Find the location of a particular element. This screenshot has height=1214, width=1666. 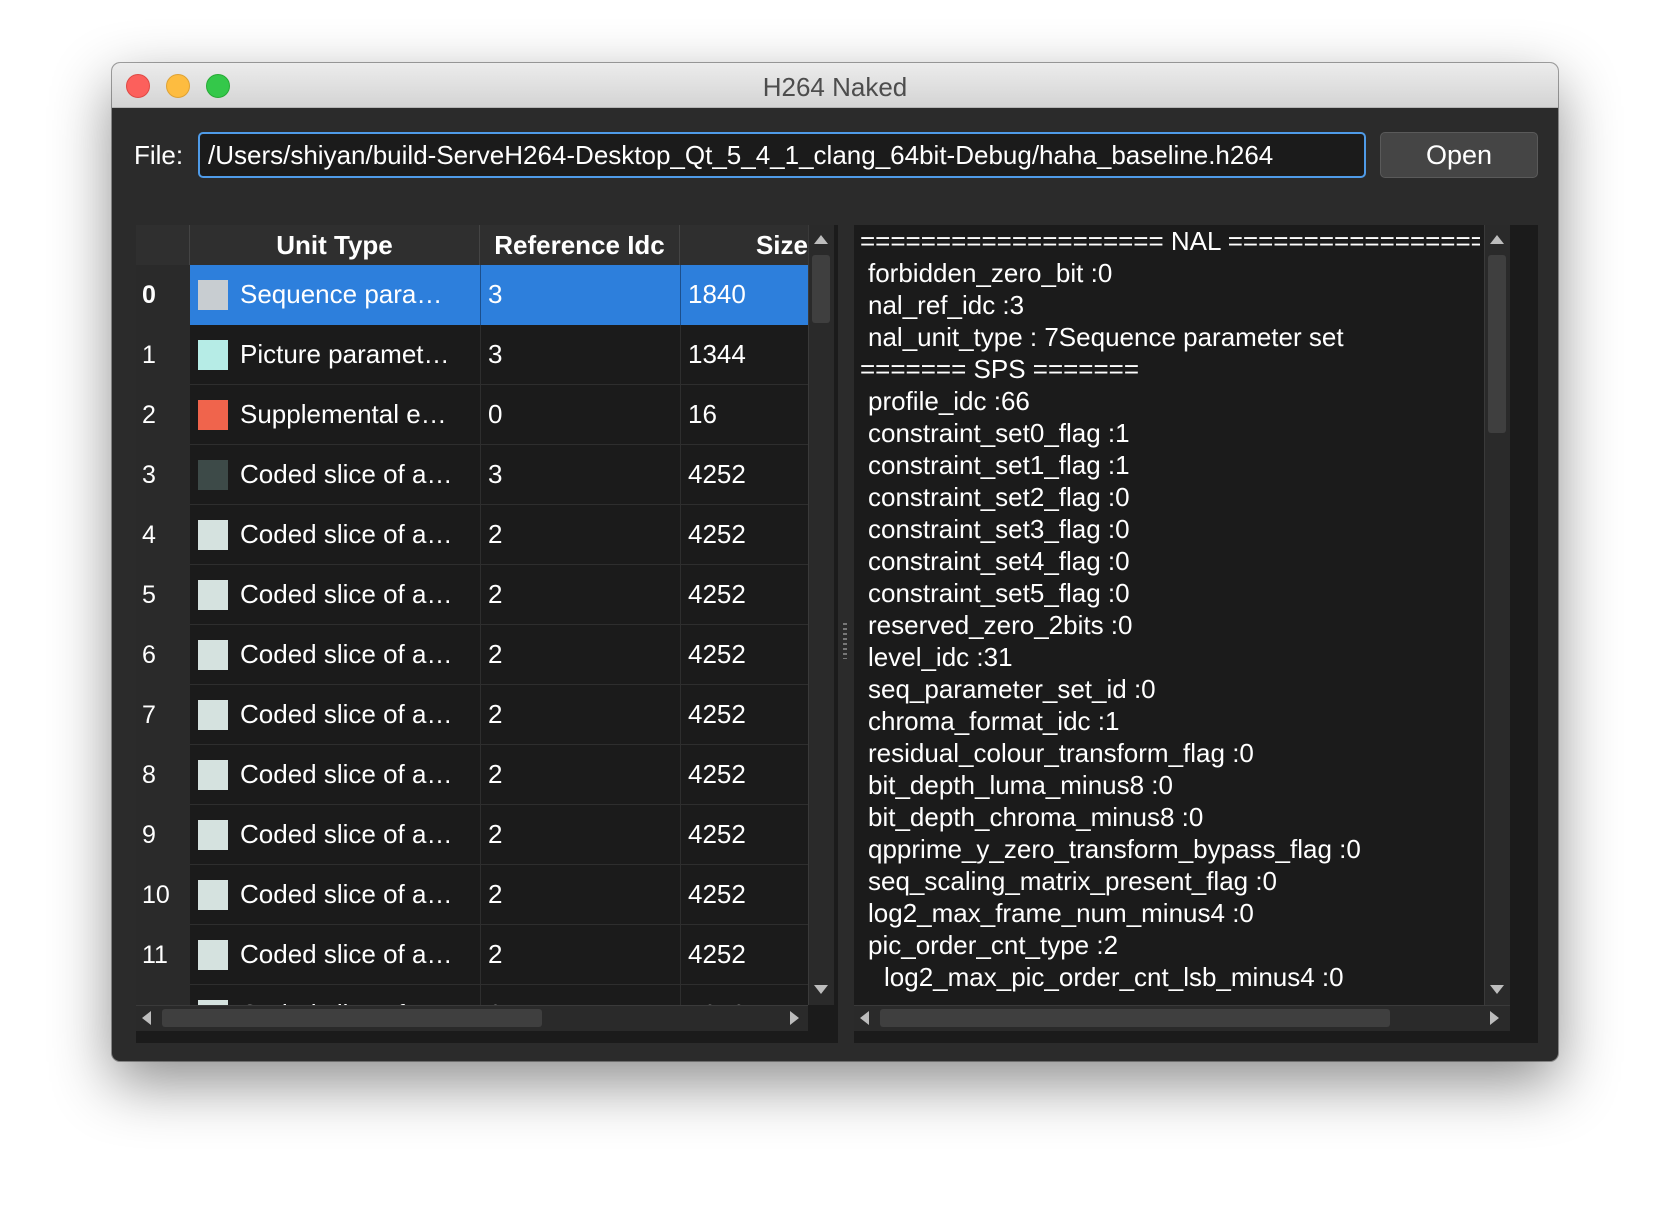

detail-vertical-scroll-thumb is located at coordinates (1497, 344).